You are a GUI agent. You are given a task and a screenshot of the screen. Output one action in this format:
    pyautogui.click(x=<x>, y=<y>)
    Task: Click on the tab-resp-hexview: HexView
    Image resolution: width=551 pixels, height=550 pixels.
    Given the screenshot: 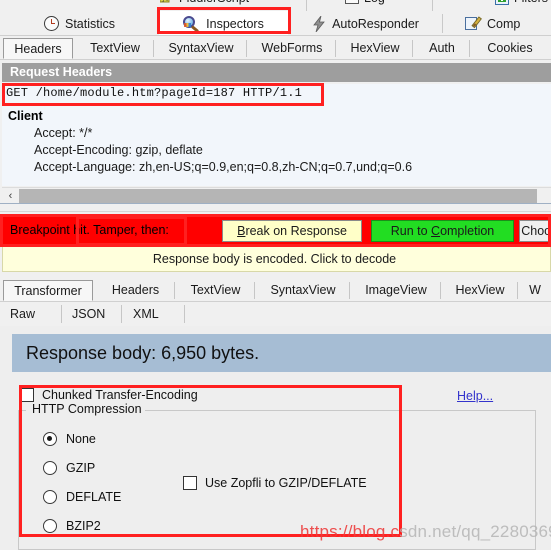 What is the action you would take?
    pyautogui.click(x=480, y=290)
    